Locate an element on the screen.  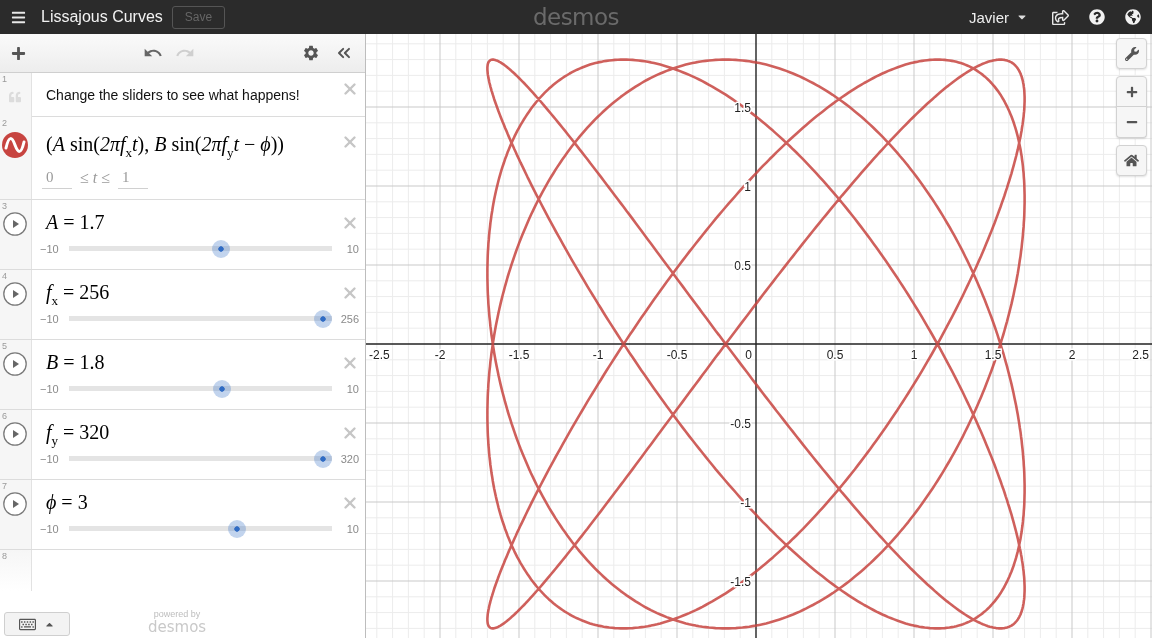
row-number: 6 is located at coordinates (4, 416).